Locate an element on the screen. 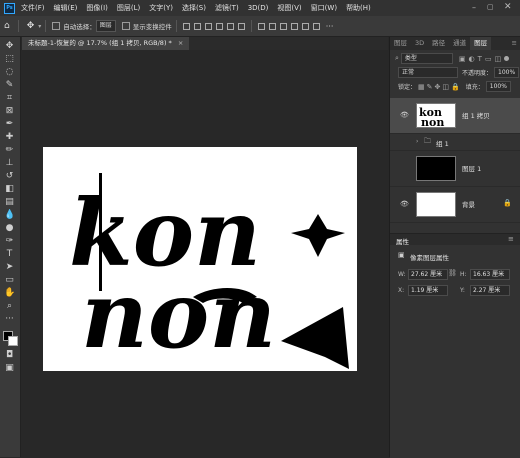  align-right-icon is located at coordinates (208, 26).